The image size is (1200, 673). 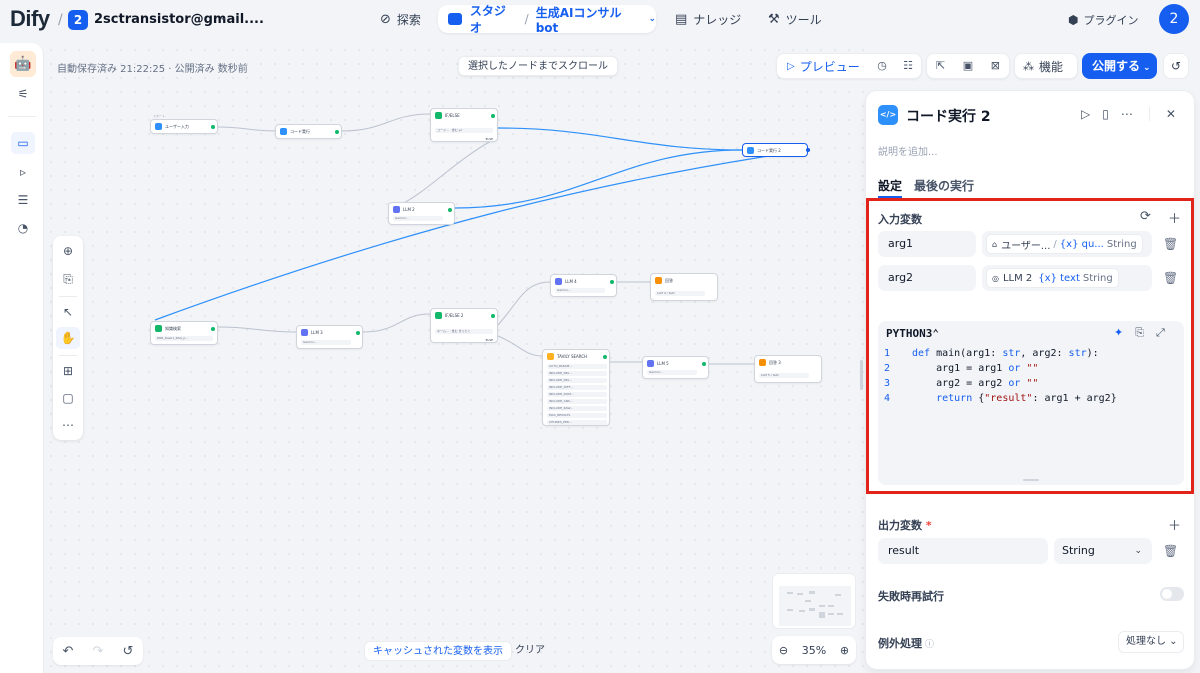 What do you see at coordinates (948, 116) in the screenshot?
I see `panel-title: コード実行 2` at bounding box center [948, 116].